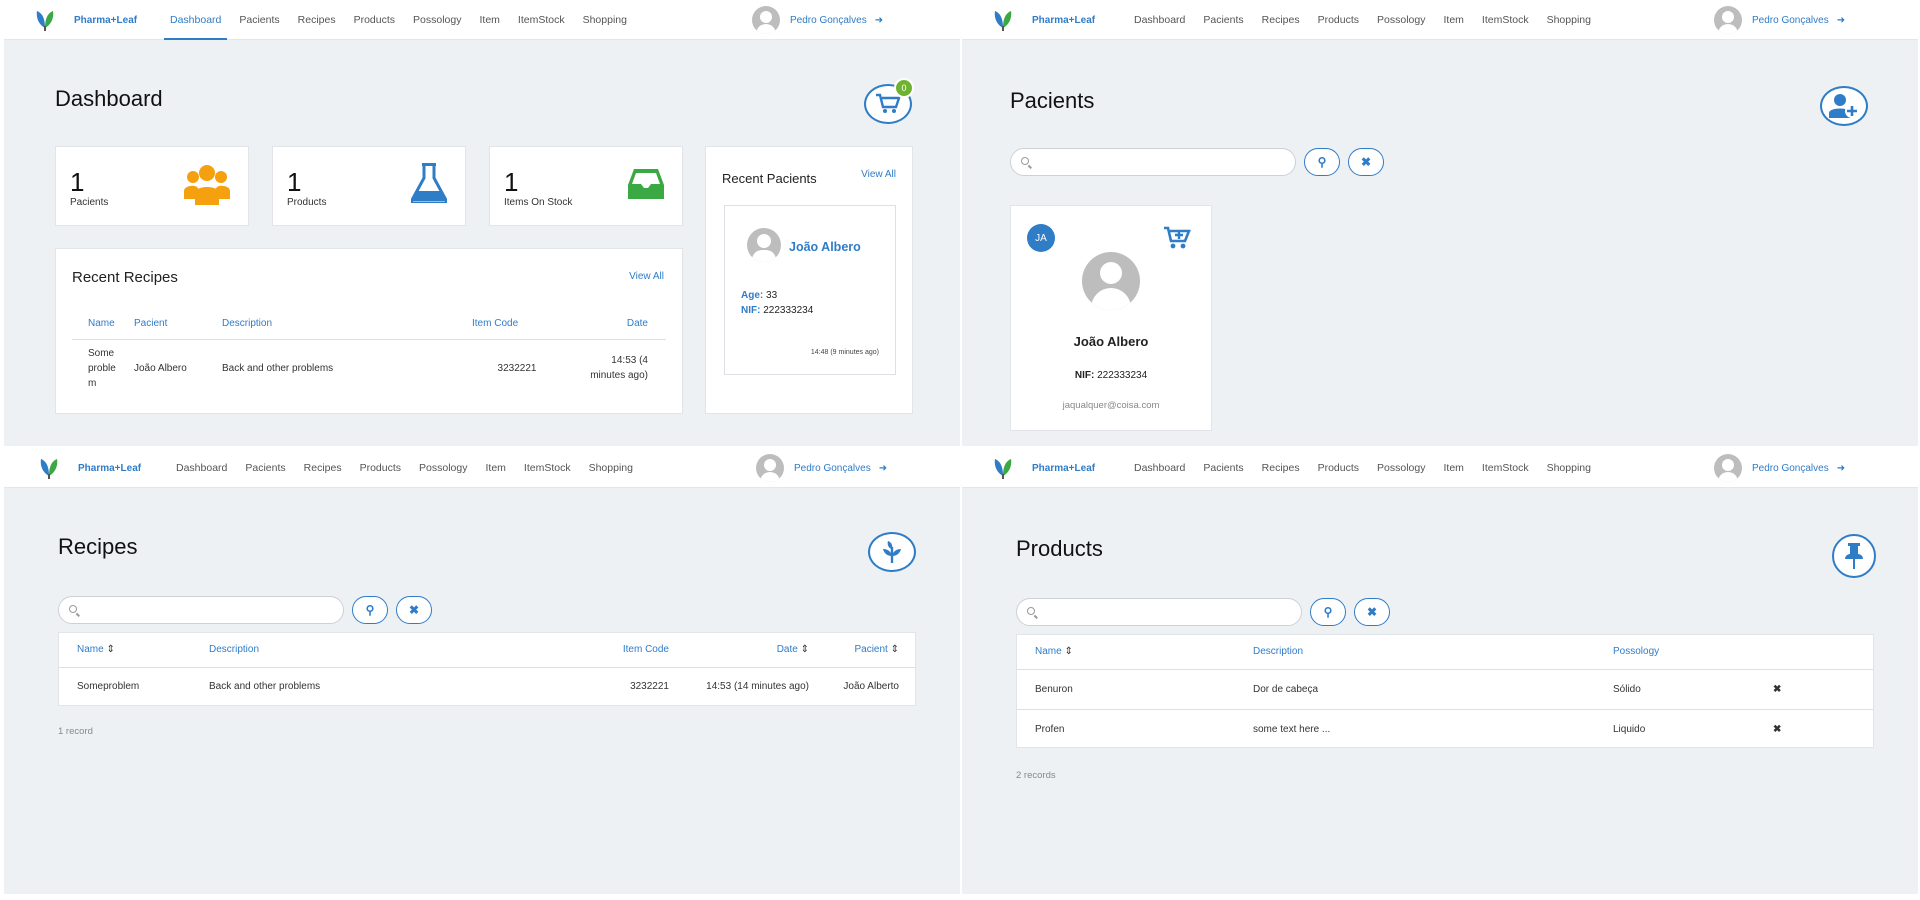  What do you see at coordinates (103, 324) in the screenshot?
I see `col-header: Name` at bounding box center [103, 324].